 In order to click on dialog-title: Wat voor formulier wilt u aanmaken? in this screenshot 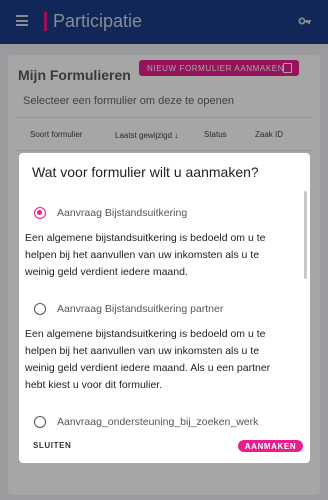, I will do `click(145, 172)`.